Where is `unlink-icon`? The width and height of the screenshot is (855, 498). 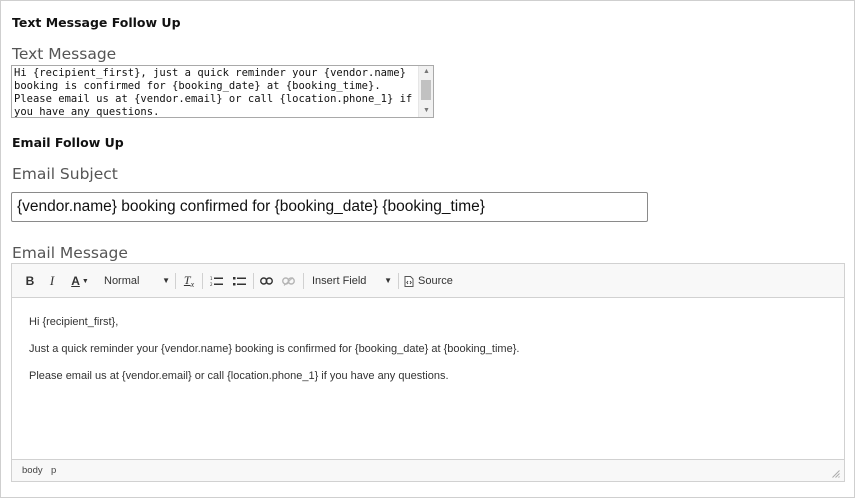
unlink-icon is located at coordinates (288, 281).